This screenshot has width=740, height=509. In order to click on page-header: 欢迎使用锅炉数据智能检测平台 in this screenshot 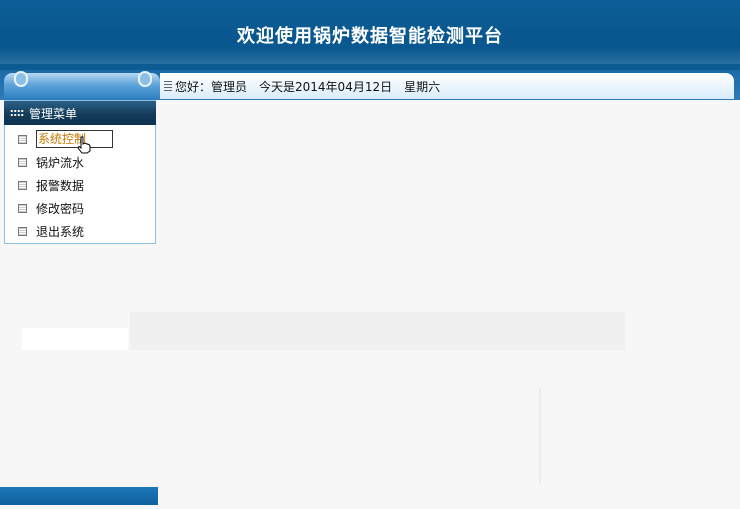, I will do `click(370, 35)`.